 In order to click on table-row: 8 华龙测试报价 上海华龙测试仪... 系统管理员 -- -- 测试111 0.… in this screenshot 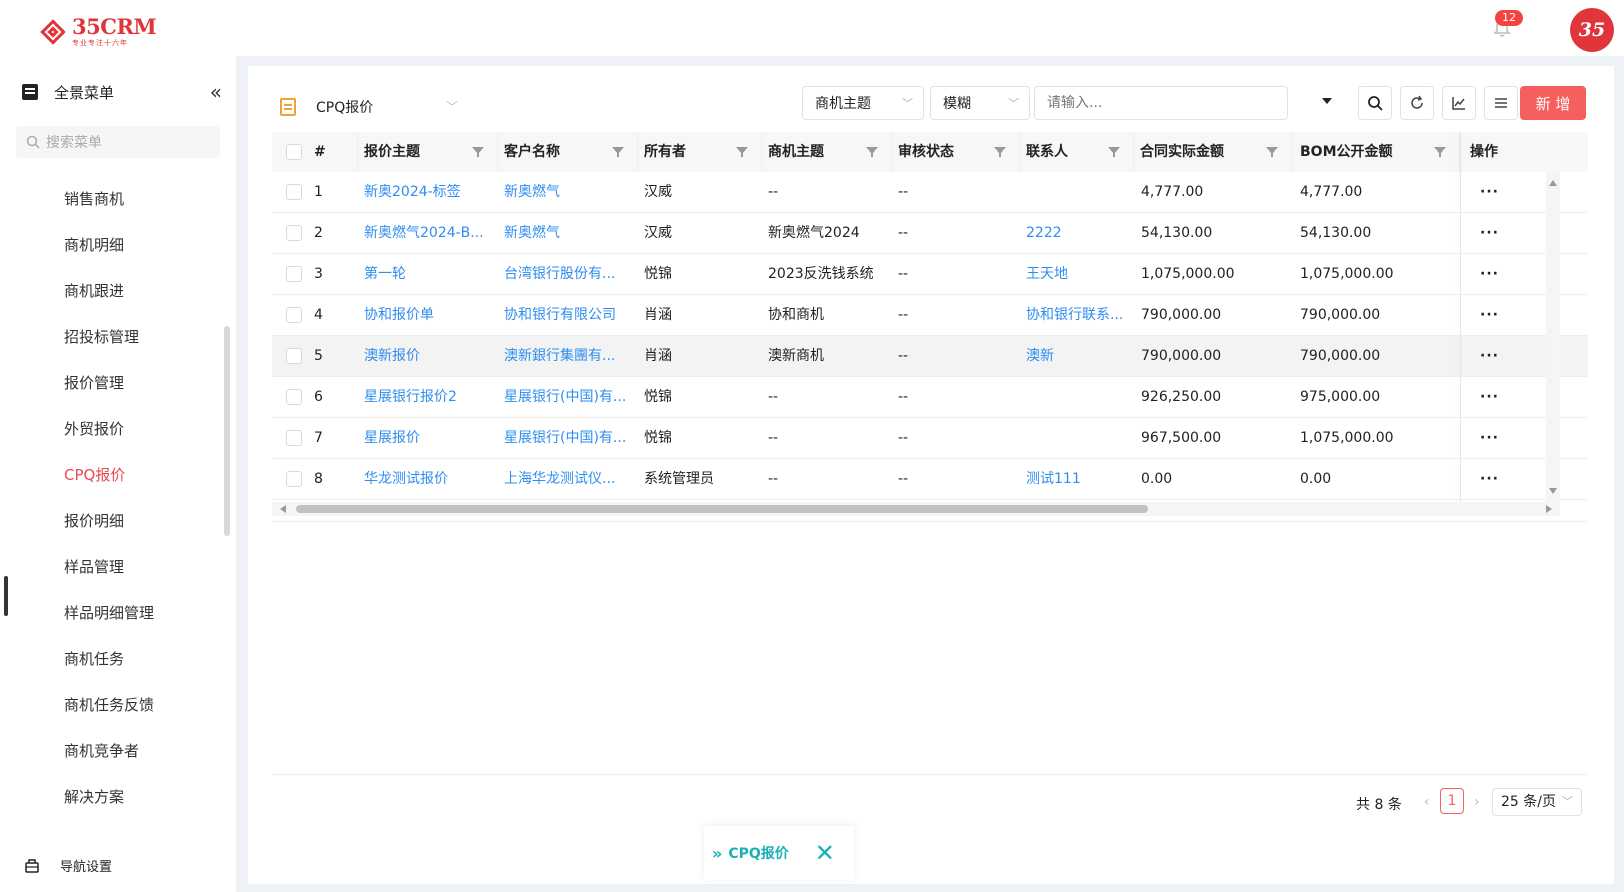, I will do `click(930, 479)`.